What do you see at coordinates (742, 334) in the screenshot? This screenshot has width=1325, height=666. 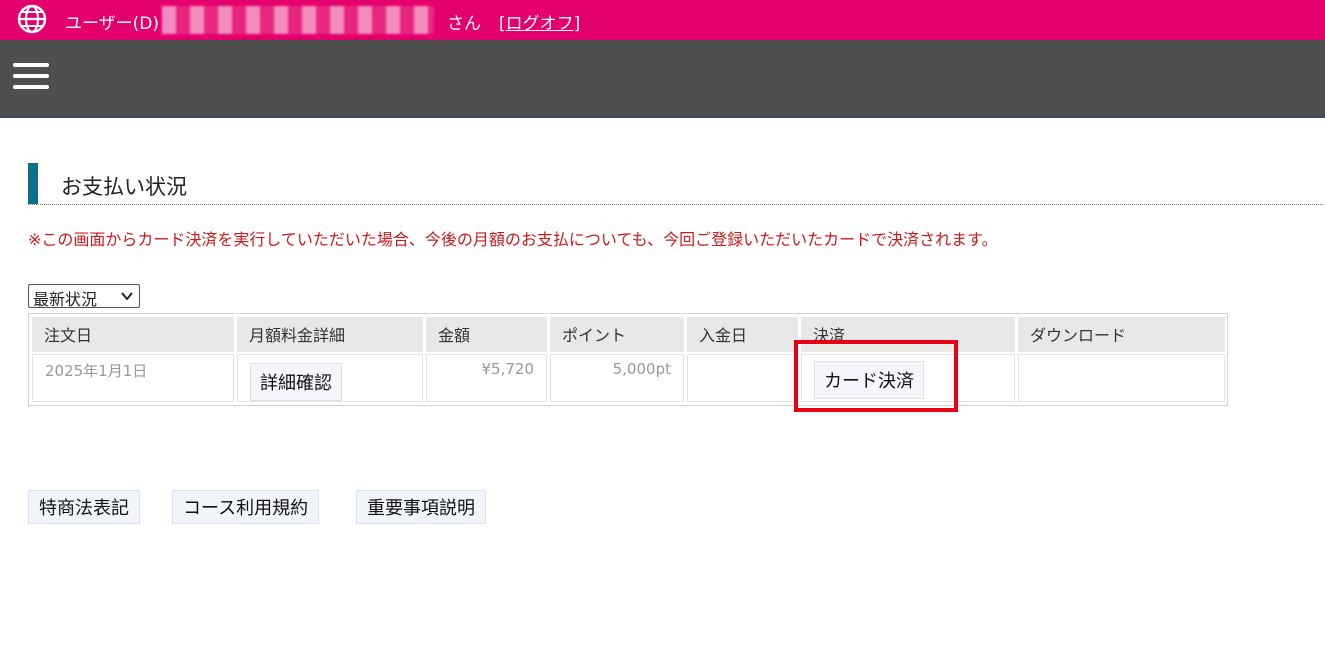 I see `column-header-paid-date: 入金日` at bounding box center [742, 334].